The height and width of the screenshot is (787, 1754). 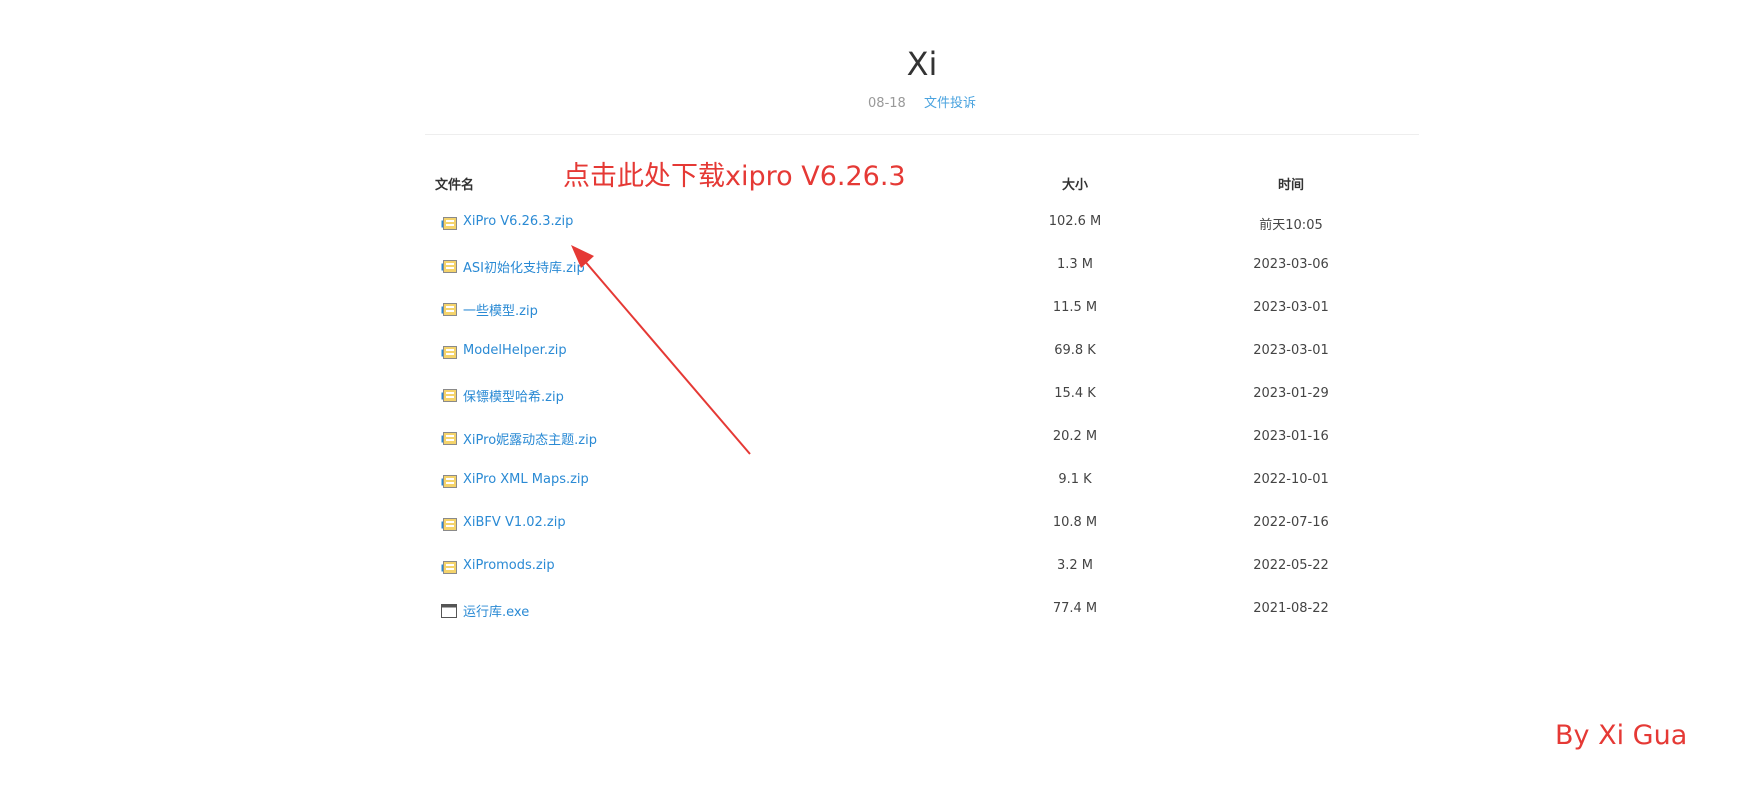 What do you see at coordinates (922, 481) in the screenshot?
I see `table-row: XiPro XML Maps.zip 9.1 K 2022-10-01` at bounding box center [922, 481].